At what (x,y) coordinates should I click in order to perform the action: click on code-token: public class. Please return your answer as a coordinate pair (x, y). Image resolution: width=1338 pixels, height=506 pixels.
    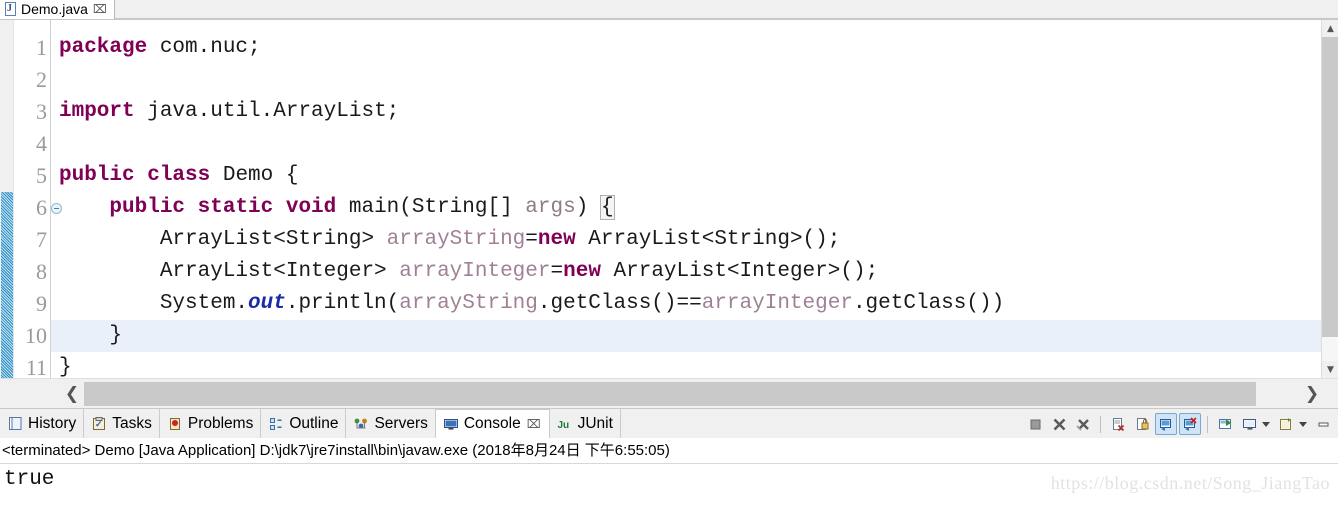
    Looking at the image, I should click on (135, 175).